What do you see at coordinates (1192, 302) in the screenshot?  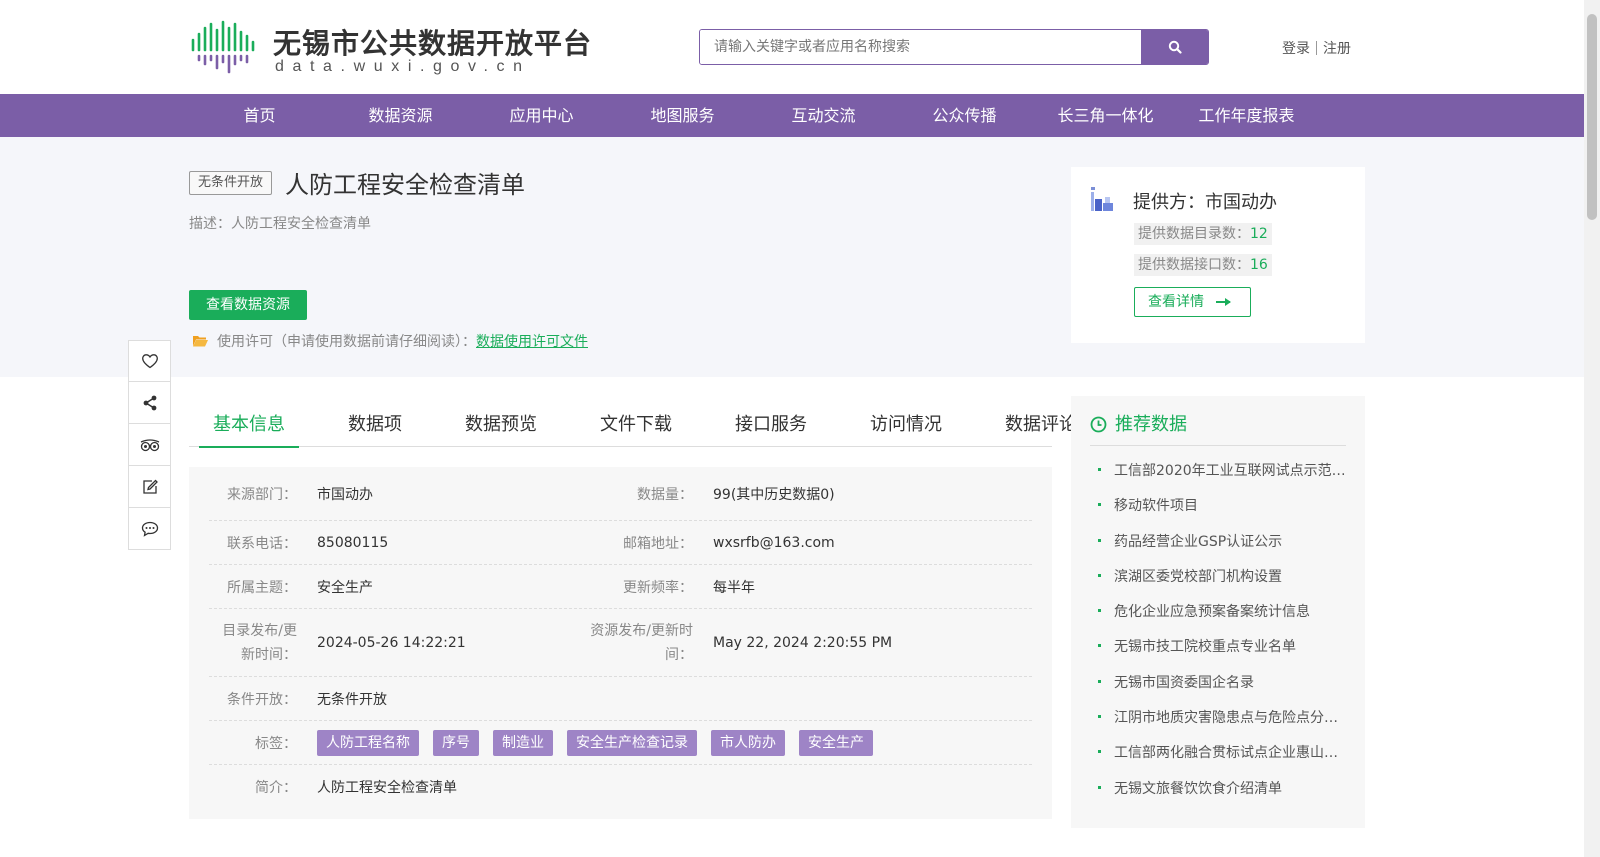 I see `provider-details-button: 查看详情` at bounding box center [1192, 302].